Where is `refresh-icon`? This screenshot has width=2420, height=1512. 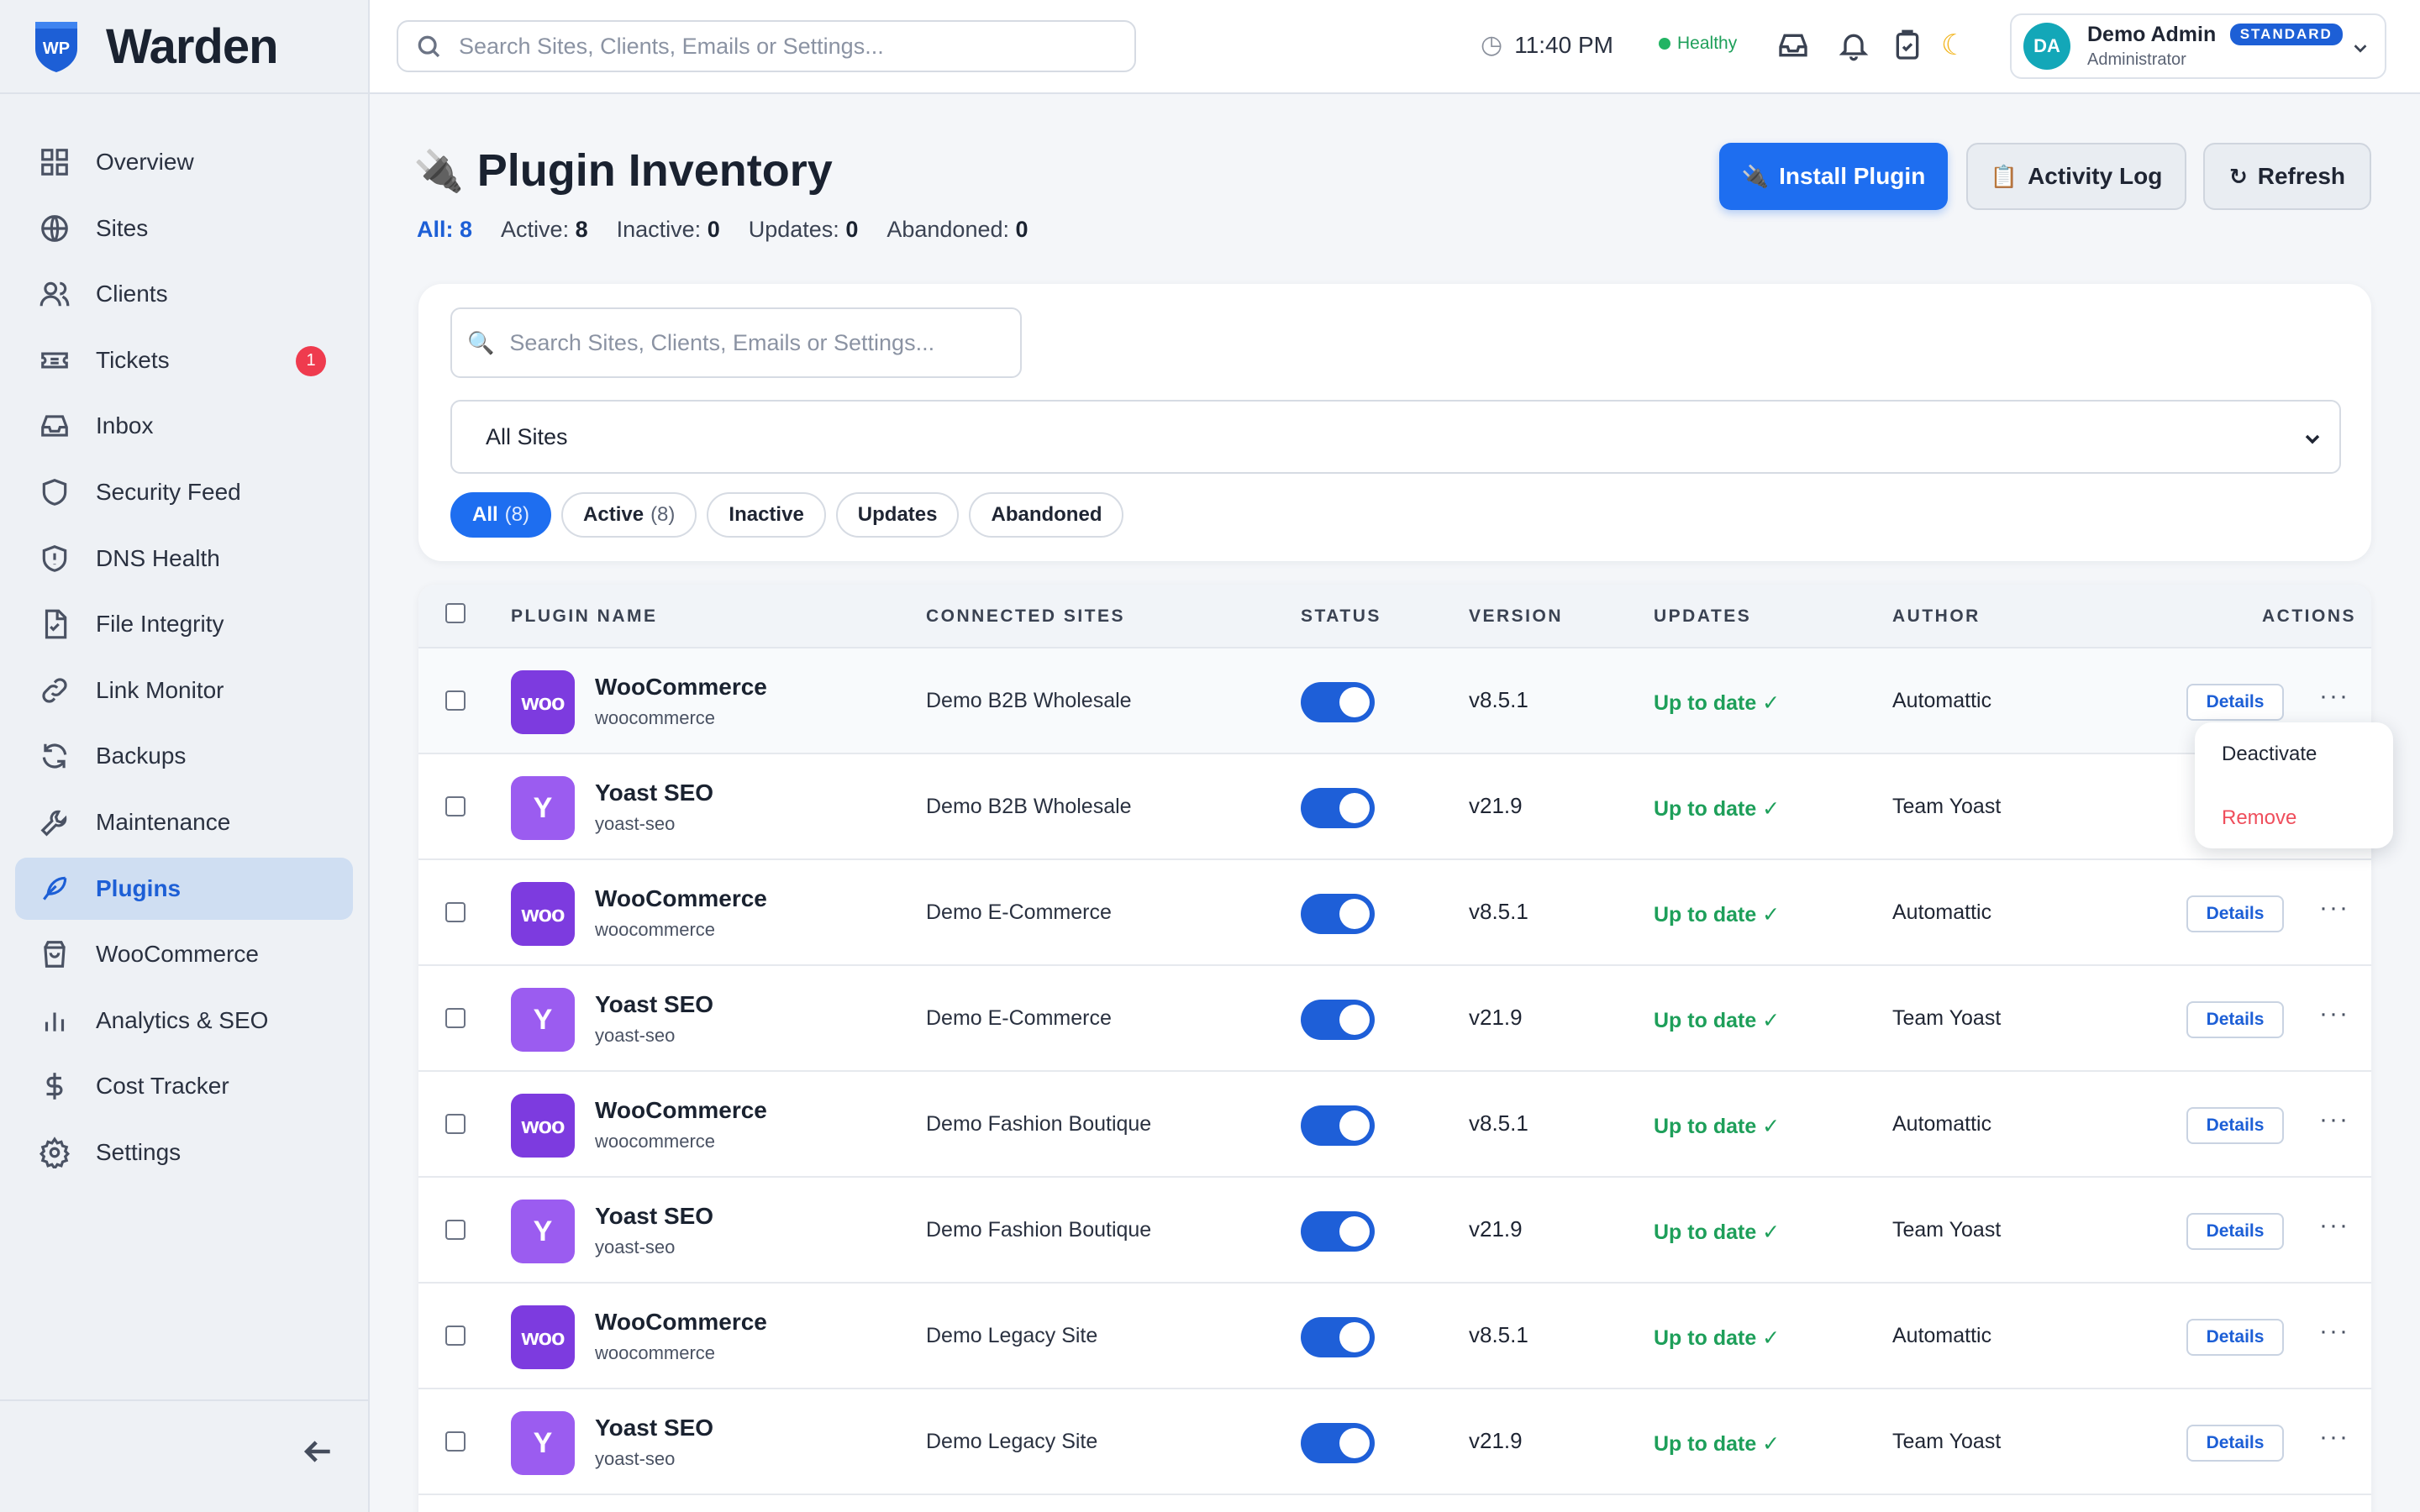 refresh-icon is located at coordinates (54, 756).